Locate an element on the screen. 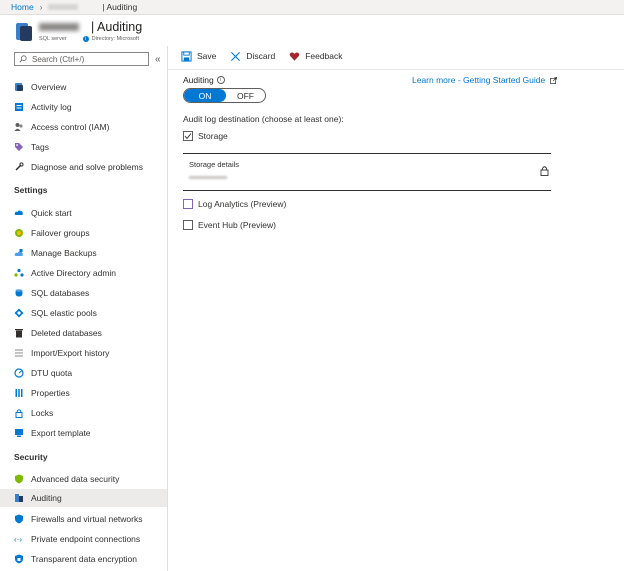 The width and height of the screenshot is (624, 571). sidebar-item-transparent-encryption: Transparent data encryption is located at coordinates (83, 559).